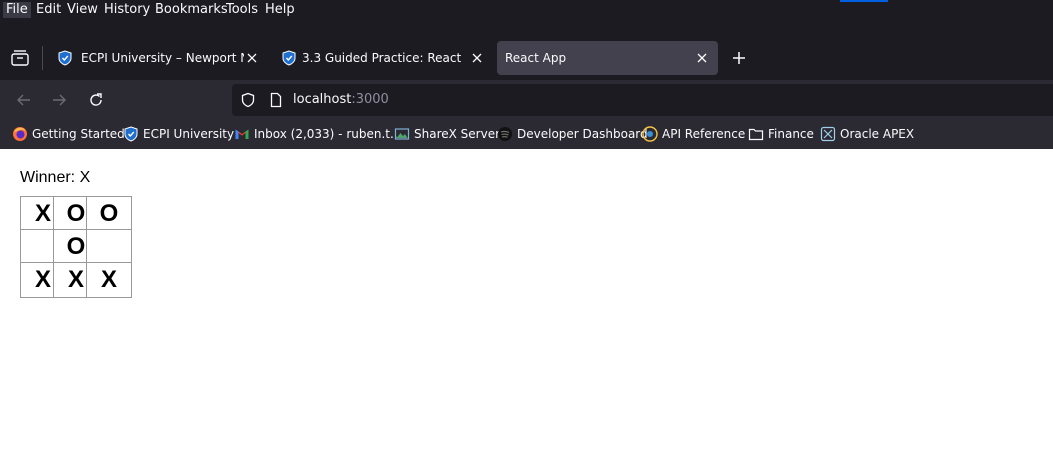 Image resolution: width=1053 pixels, height=455 pixels. What do you see at coordinates (864, 1) in the screenshot?
I see `menu-accent-bar` at bounding box center [864, 1].